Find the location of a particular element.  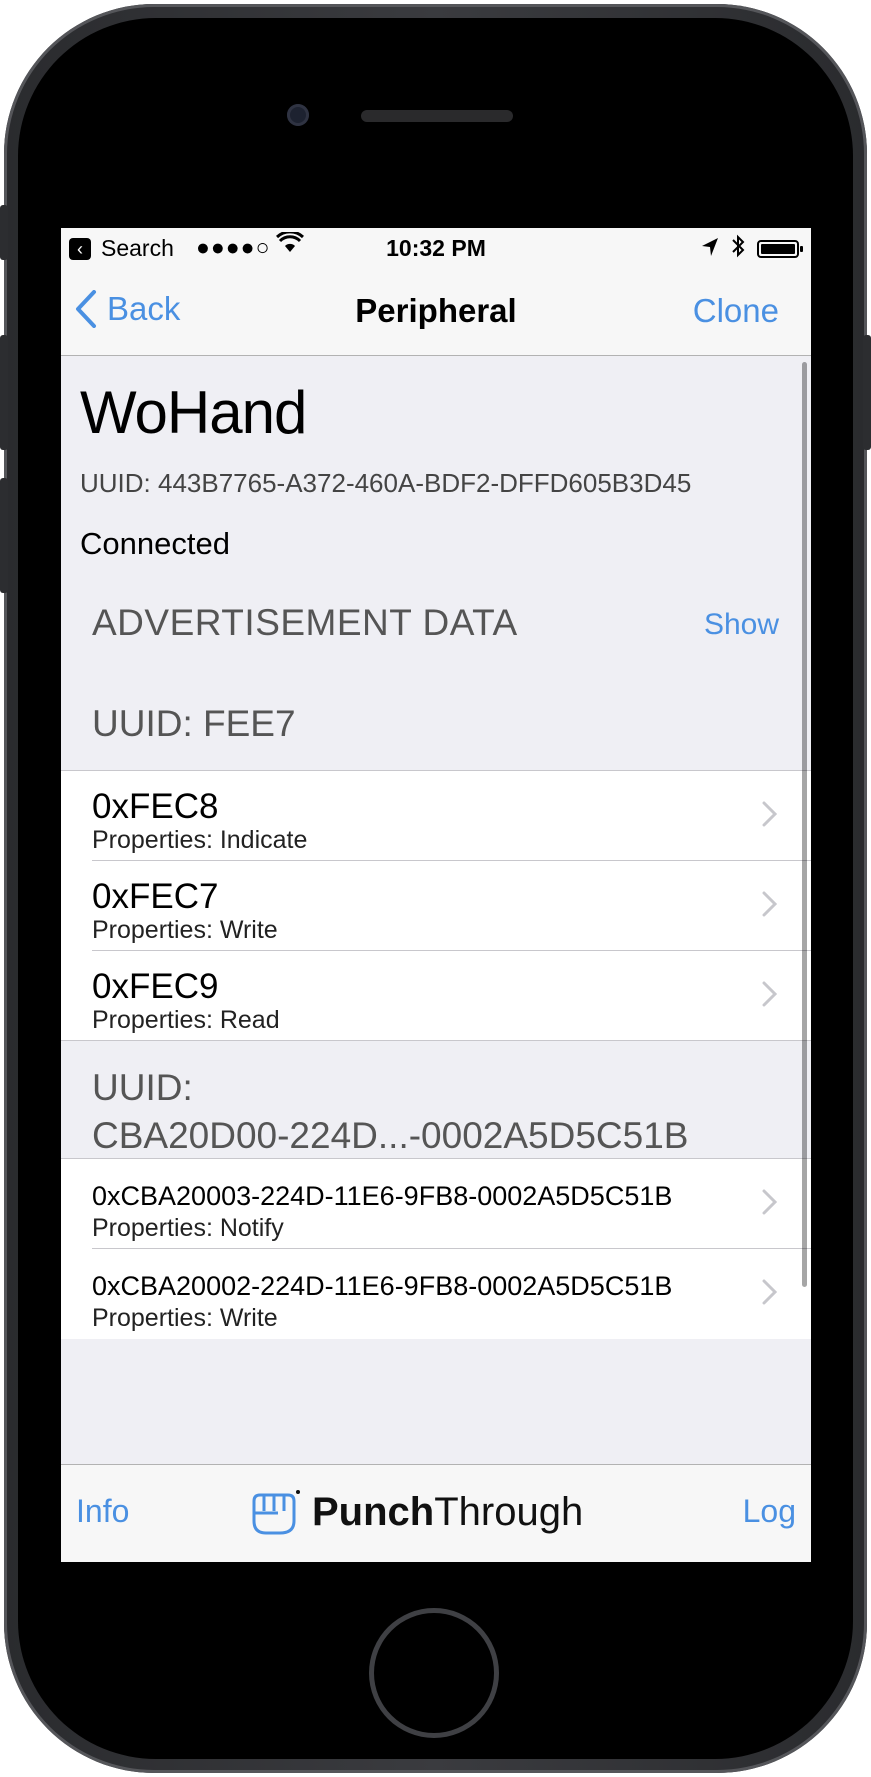

info-button: Info is located at coordinates (102, 1511).